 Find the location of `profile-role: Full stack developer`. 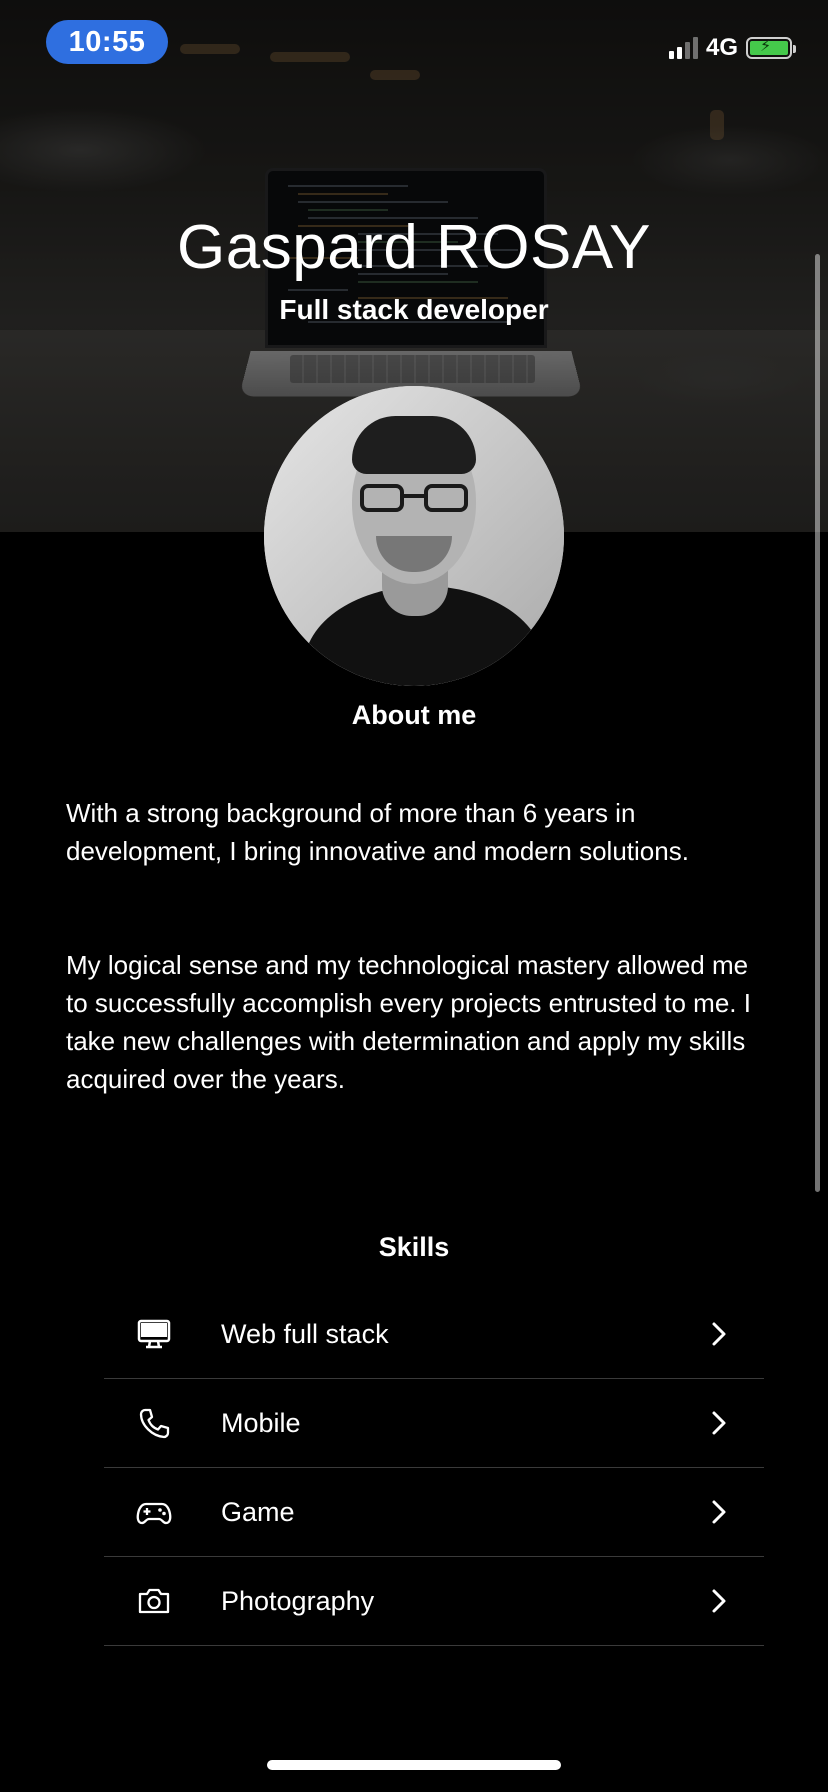

profile-role: Full stack developer is located at coordinates (414, 309).